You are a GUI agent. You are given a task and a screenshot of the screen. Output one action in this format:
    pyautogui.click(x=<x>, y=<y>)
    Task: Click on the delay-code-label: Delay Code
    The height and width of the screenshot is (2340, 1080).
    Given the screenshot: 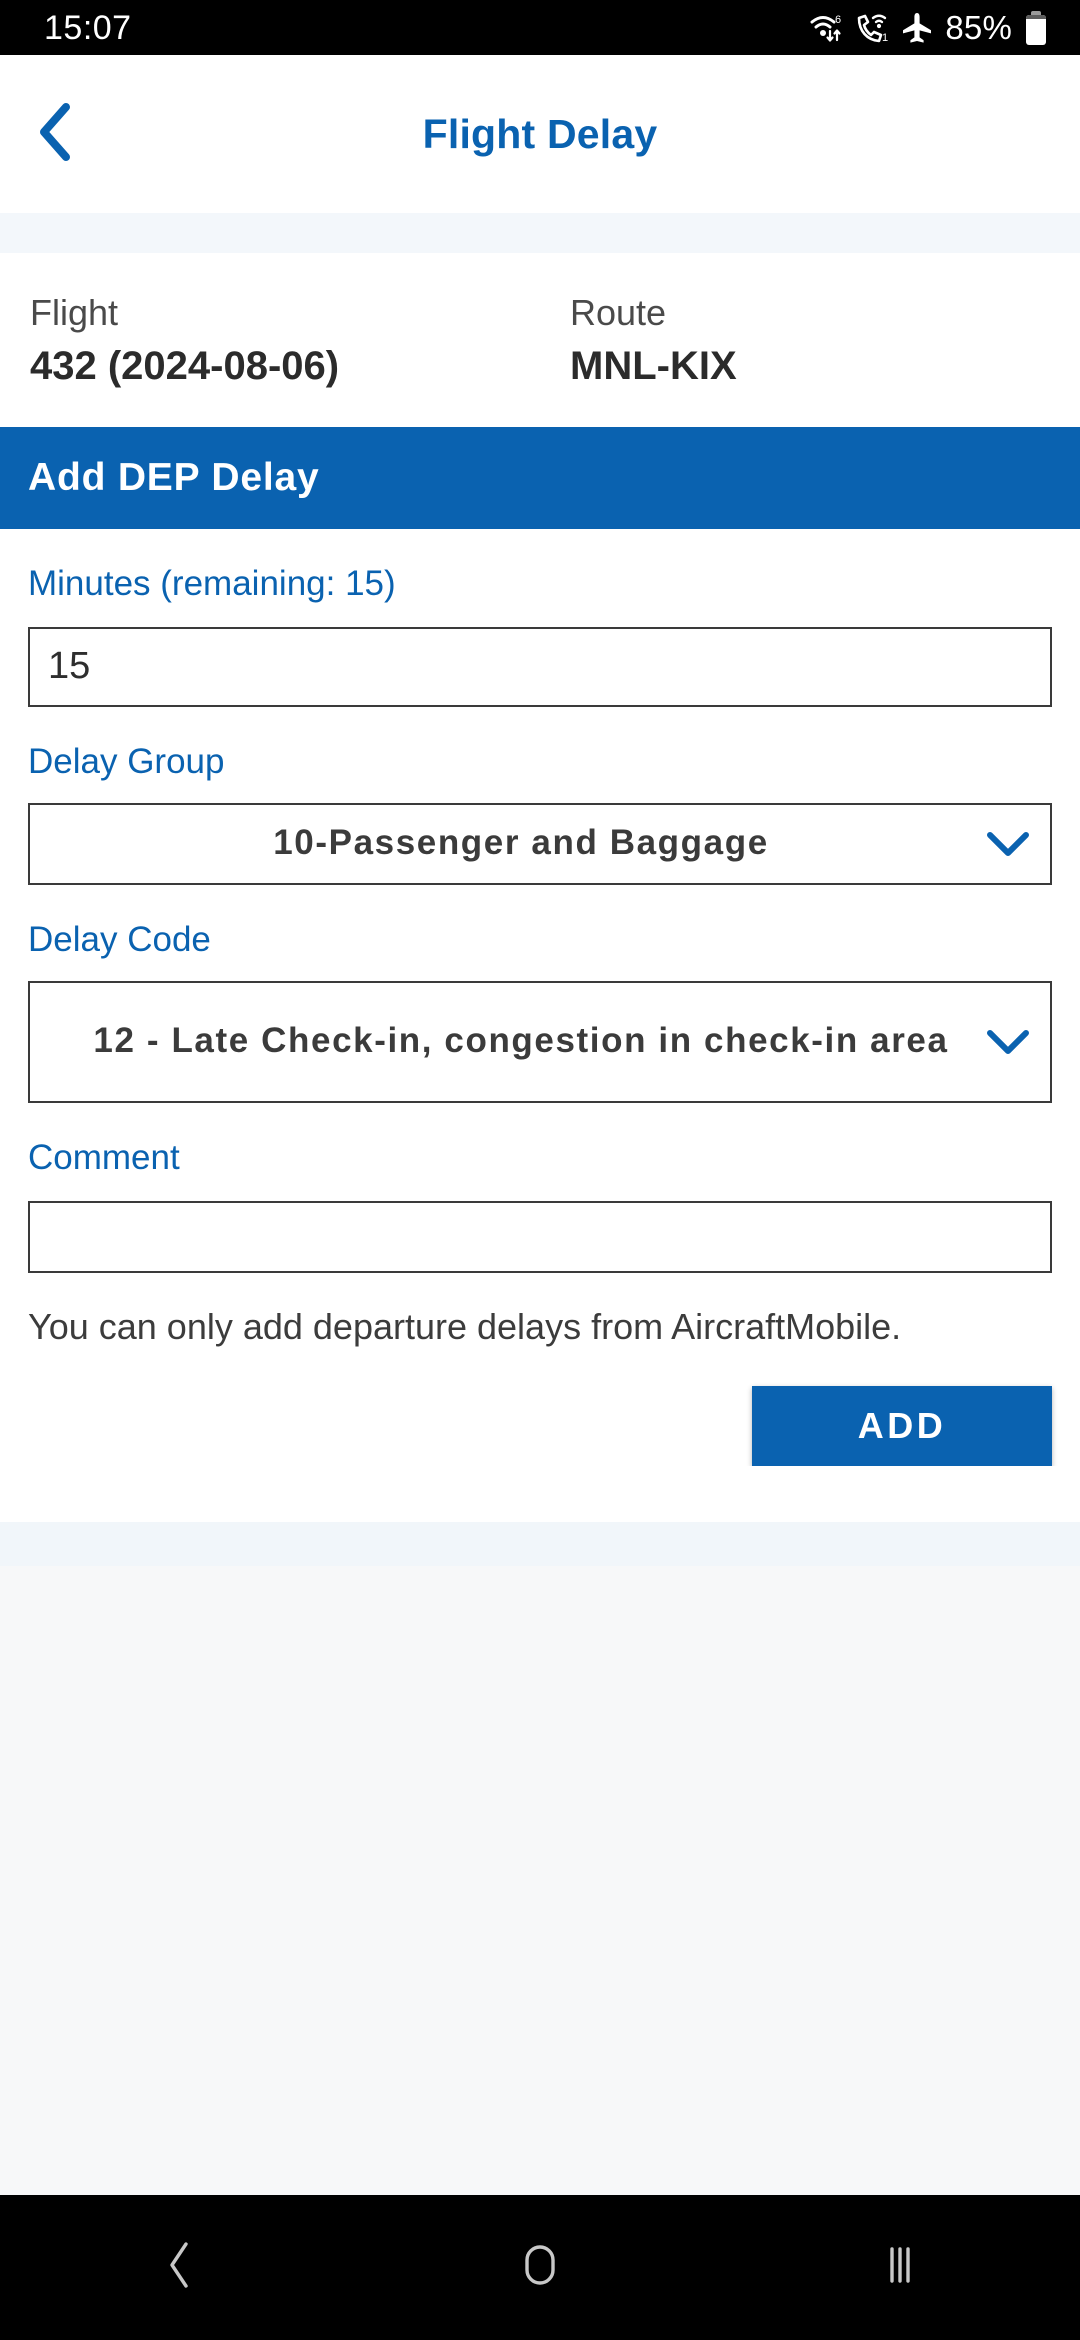 What is the action you would take?
    pyautogui.click(x=119, y=939)
    